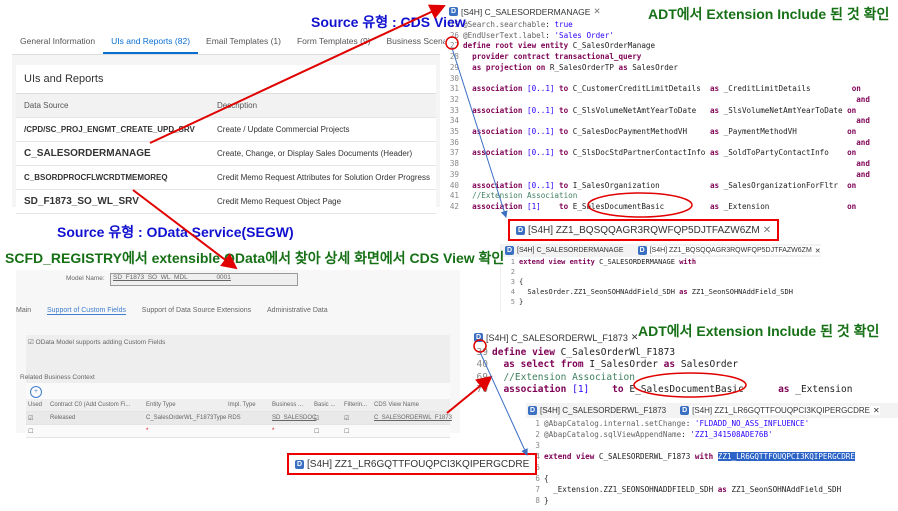 The width and height of the screenshot is (898, 511). I want to click on arrow-odata-to-scfd, so click(185, 229).